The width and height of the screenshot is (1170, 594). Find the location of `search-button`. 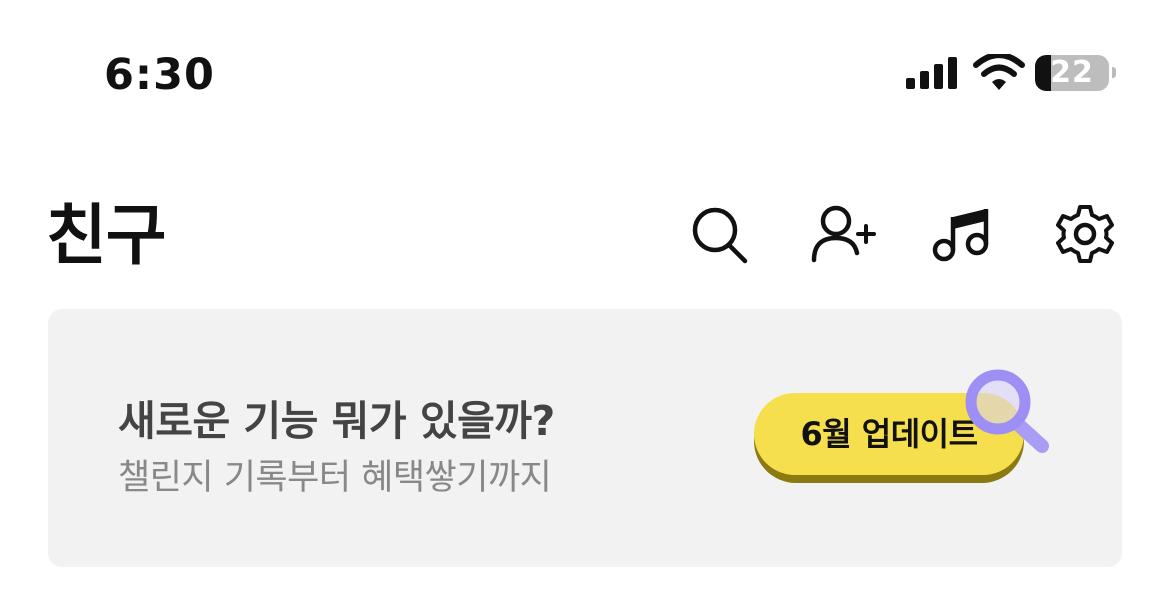

search-button is located at coordinates (719, 234).